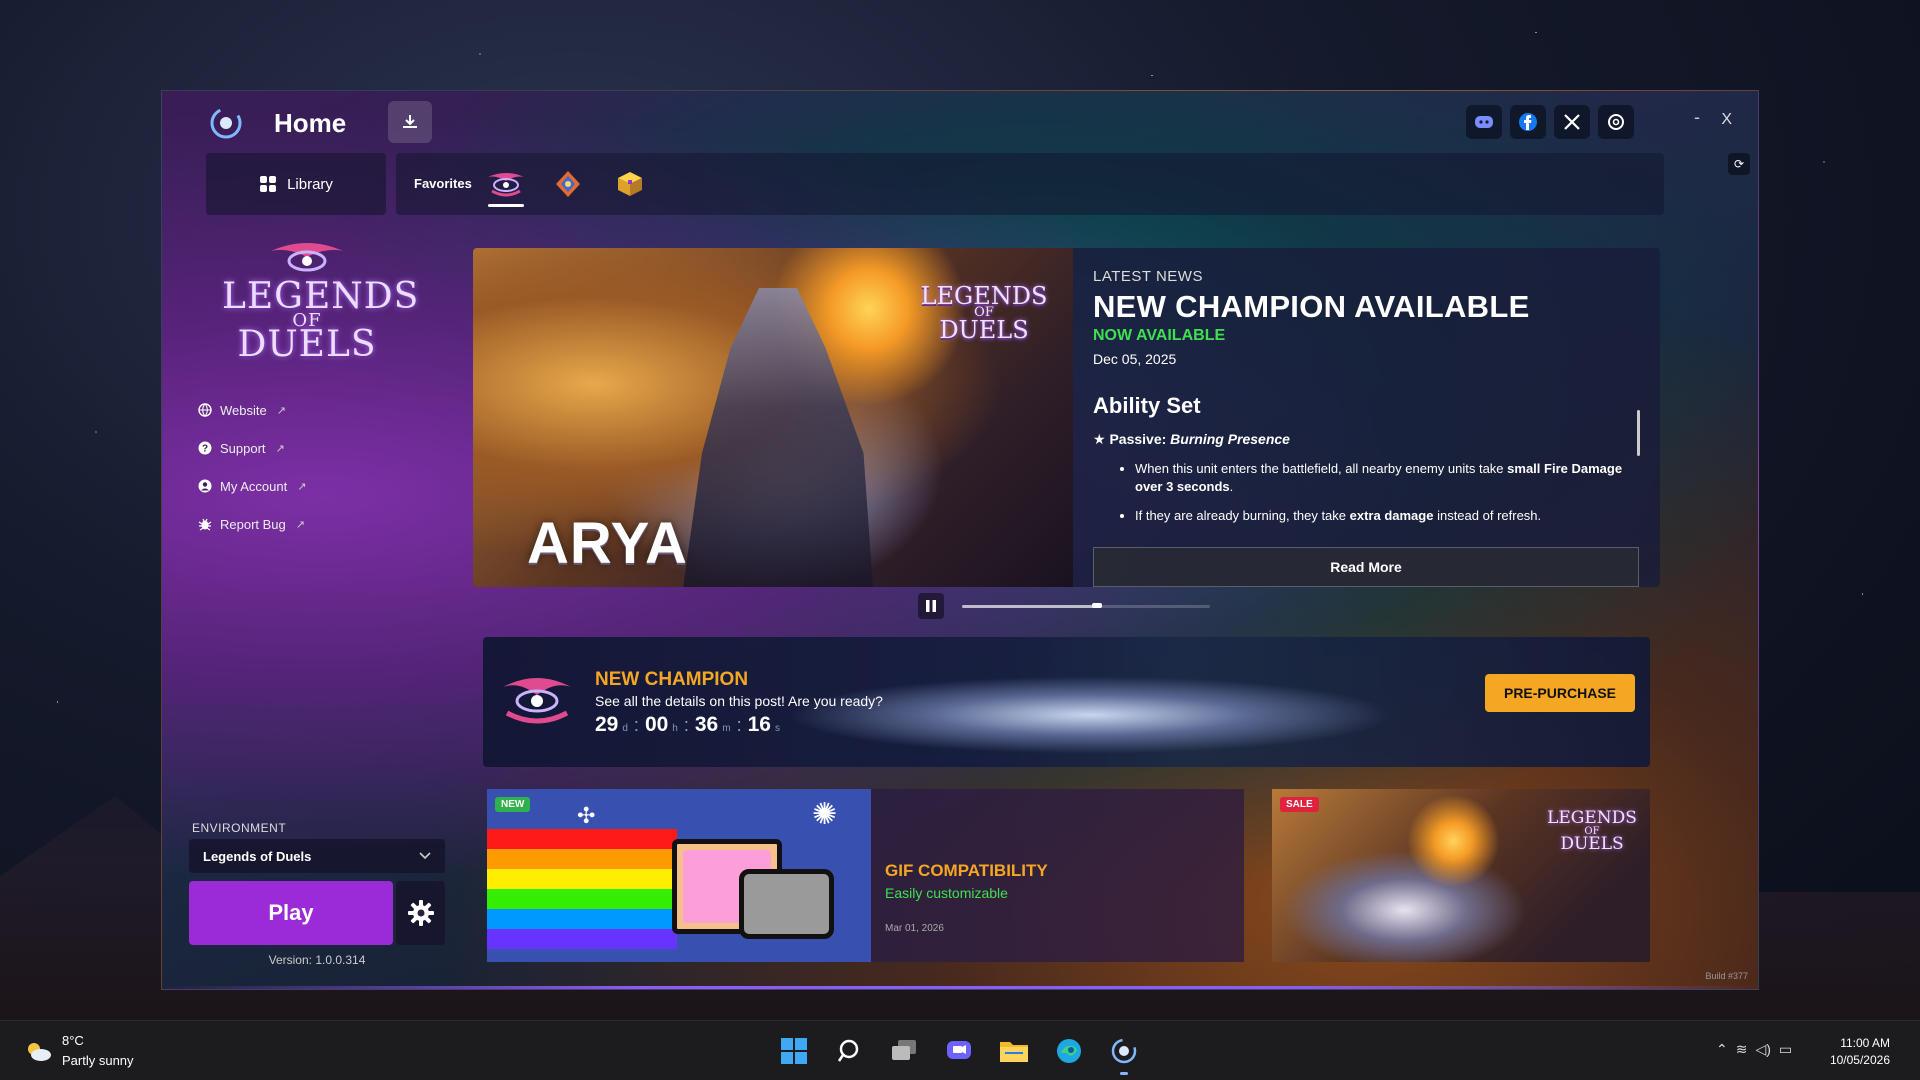 The height and width of the screenshot is (1080, 1920). Describe the element at coordinates (1785, 1049) in the screenshot. I see `battery-icon: ▭` at that location.